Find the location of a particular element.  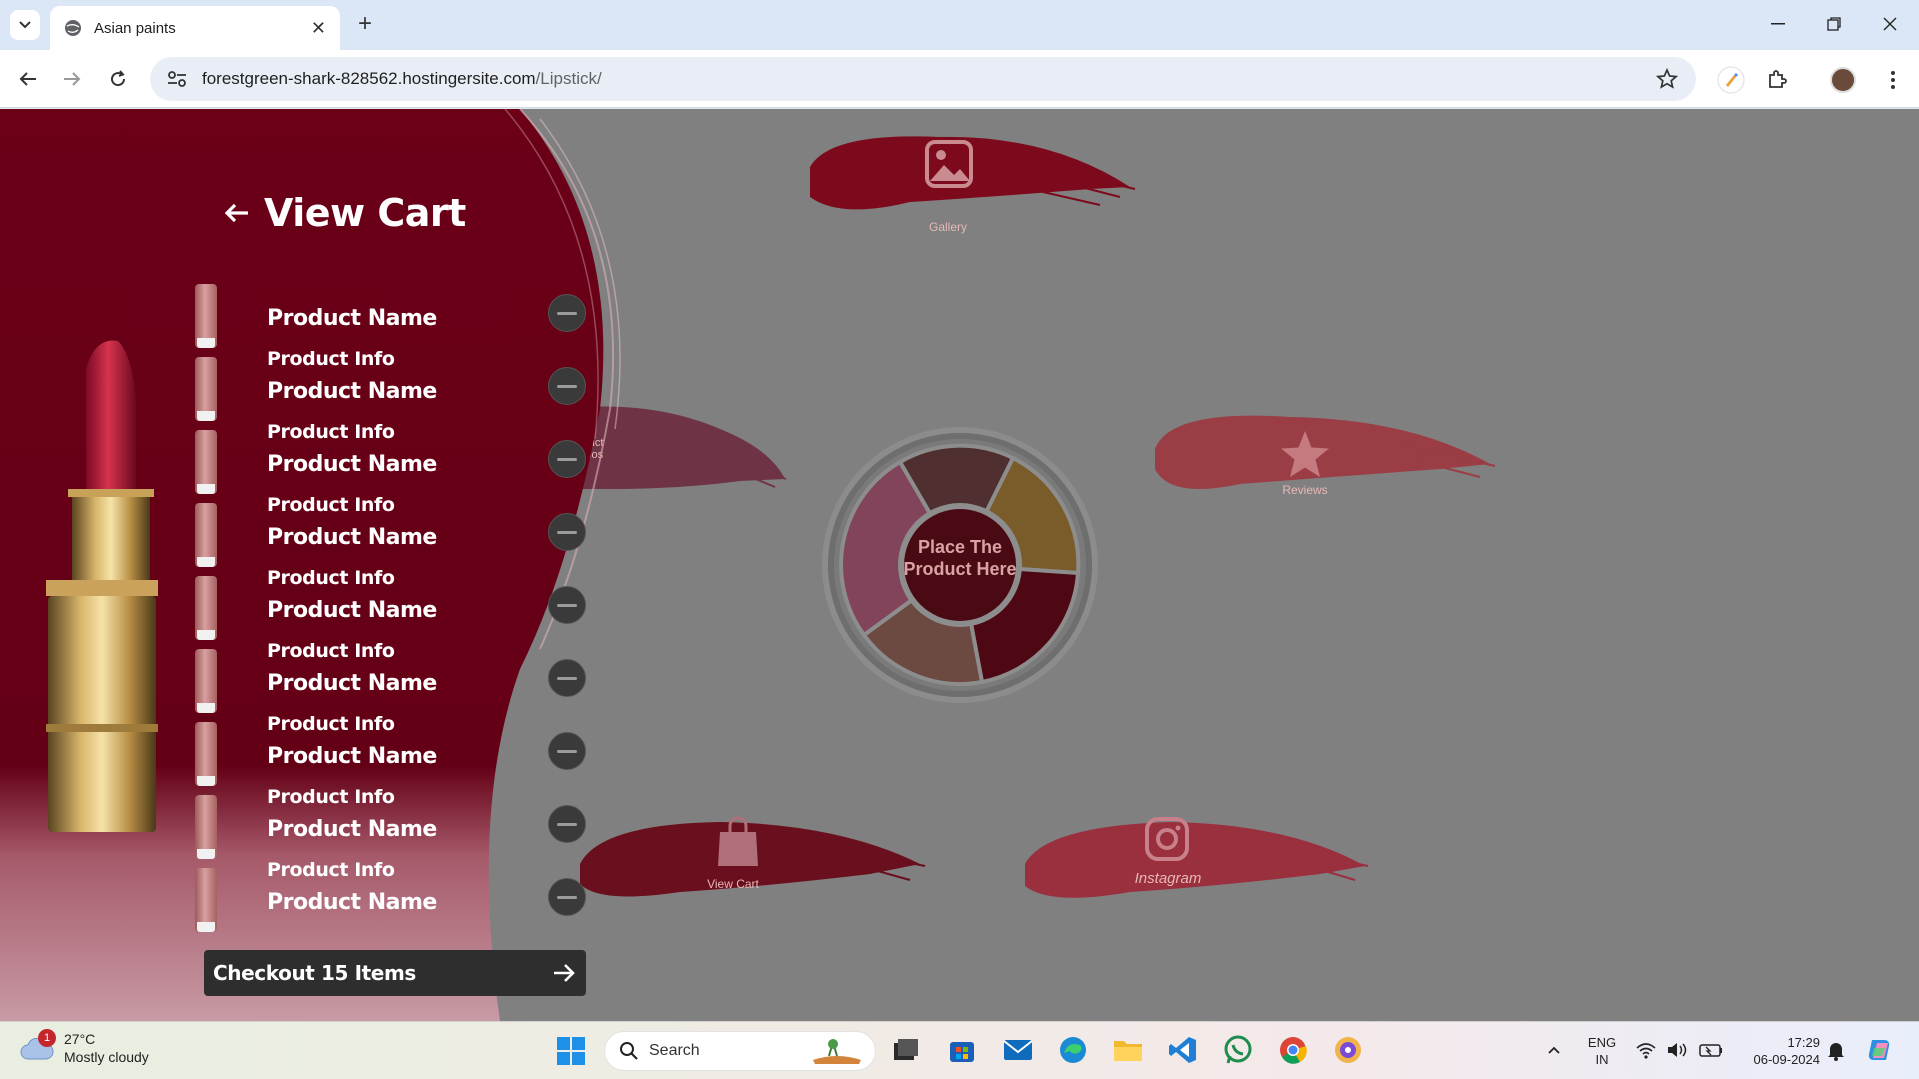

tab-asian-paints: Asian paints ✕ is located at coordinates (195, 28).